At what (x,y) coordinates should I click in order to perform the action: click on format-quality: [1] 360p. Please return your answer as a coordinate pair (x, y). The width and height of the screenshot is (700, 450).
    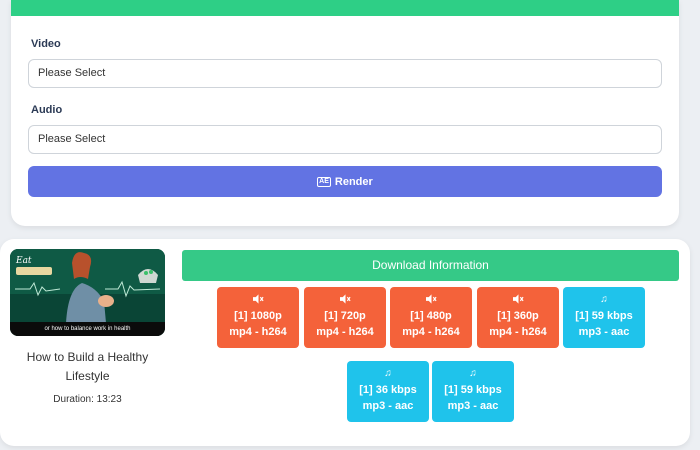
    Looking at the image, I should click on (518, 316).